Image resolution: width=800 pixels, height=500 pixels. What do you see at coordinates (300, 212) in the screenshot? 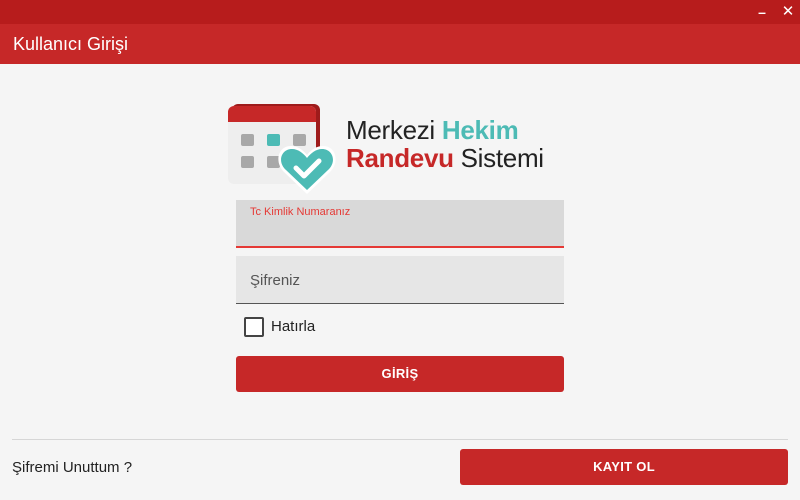
I see `tc-kimlik-label: Tc Kimlik Numaranız` at bounding box center [300, 212].